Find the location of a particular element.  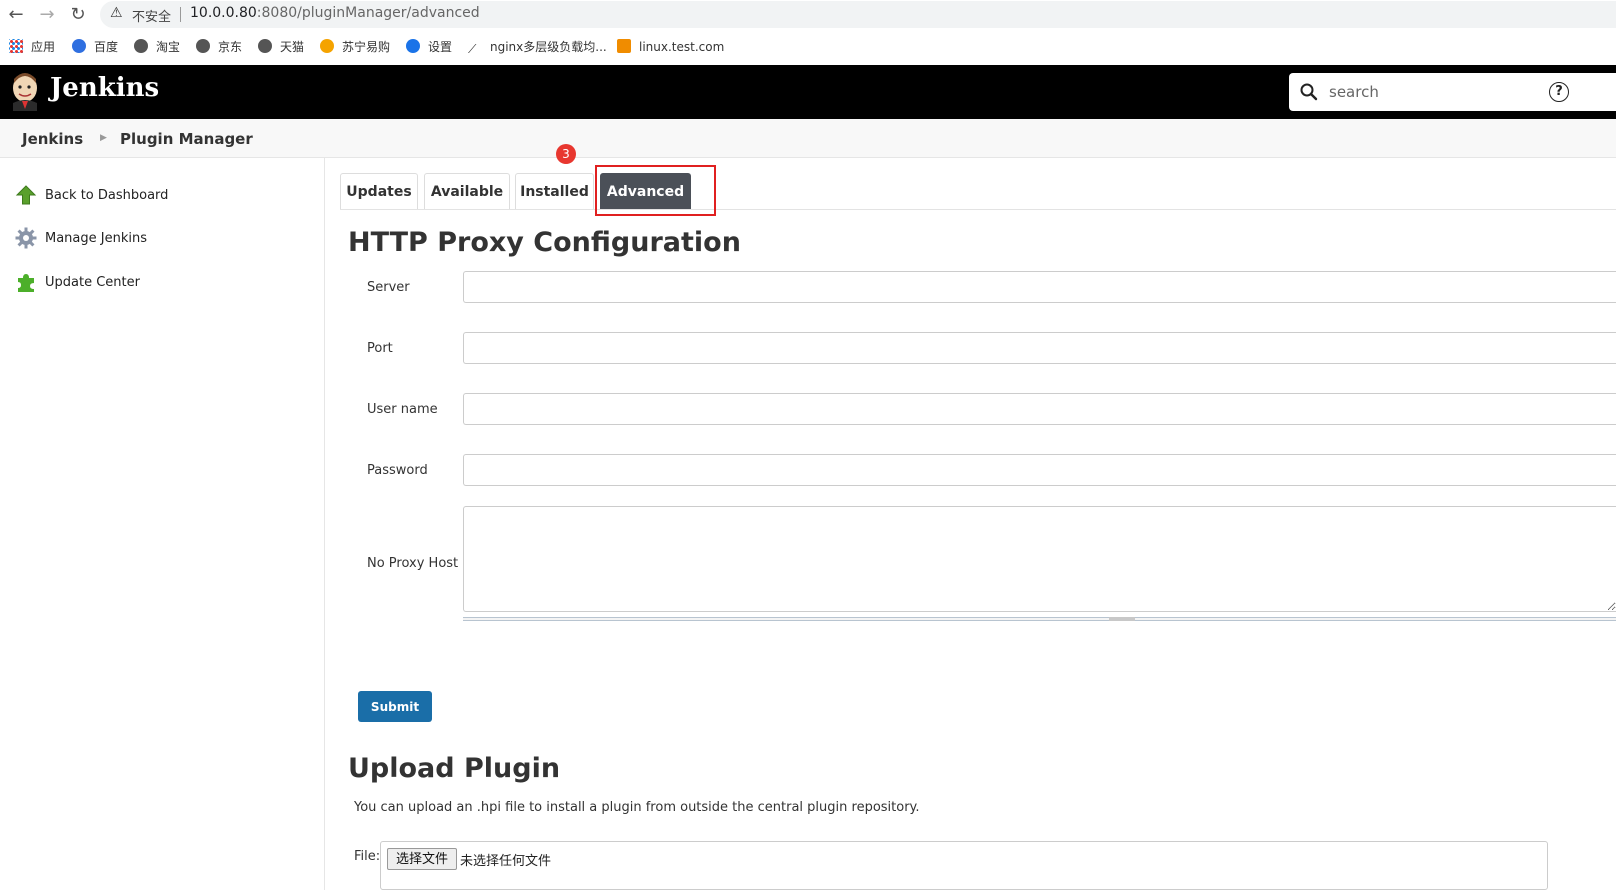

file-upload-box is located at coordinates (964, 865).